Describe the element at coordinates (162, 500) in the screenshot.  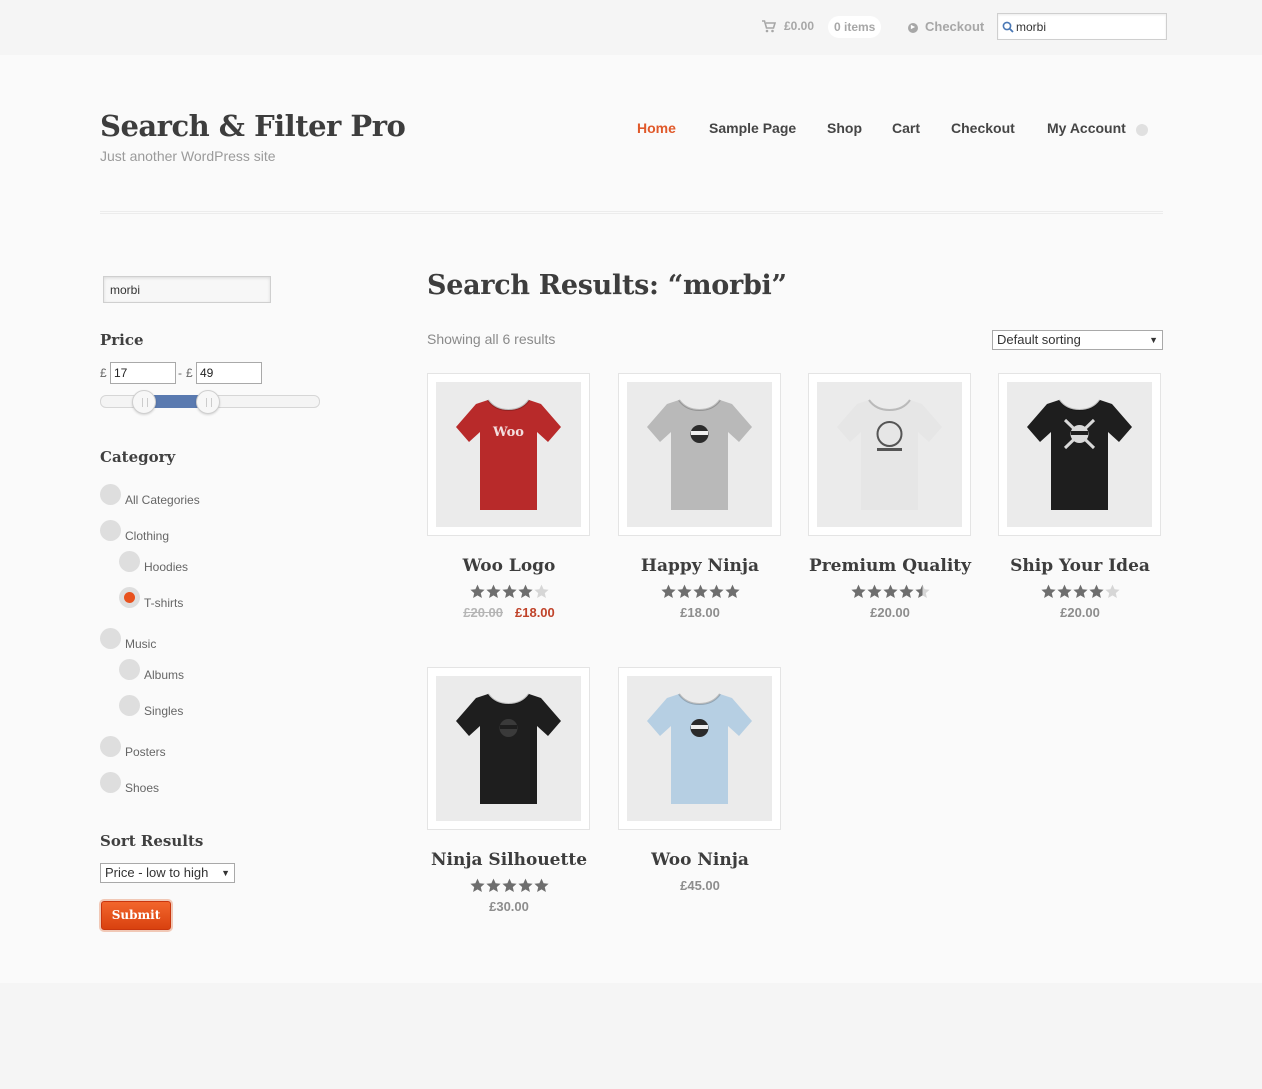
I see `category-label-all: All Categories` at that location.